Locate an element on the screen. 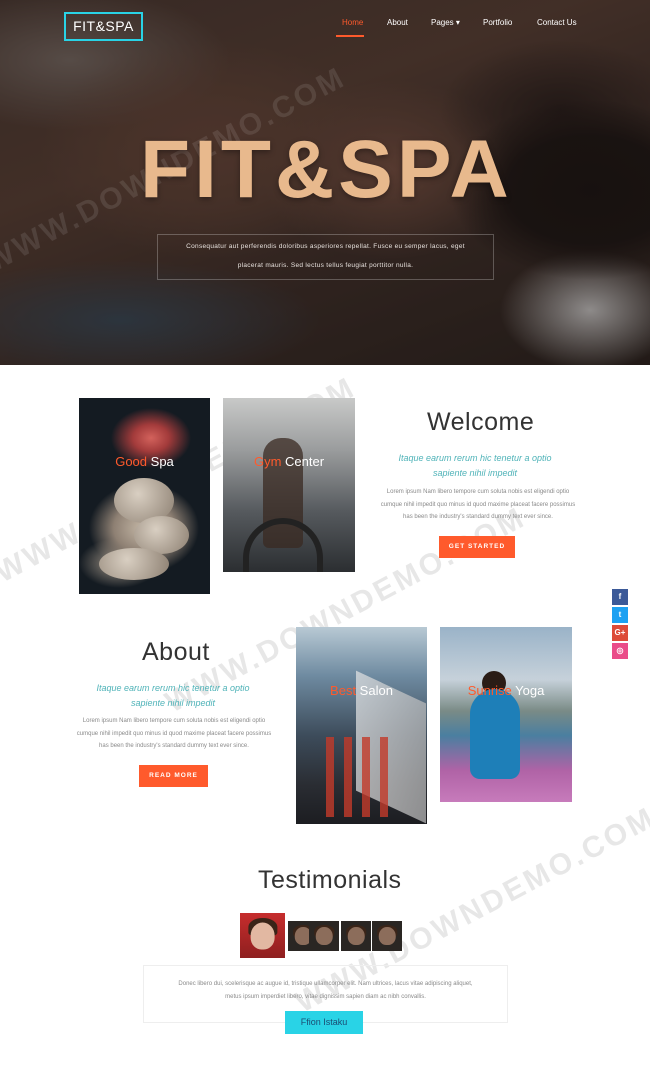  twitter-icon: t is located at coordinates (620, 615).